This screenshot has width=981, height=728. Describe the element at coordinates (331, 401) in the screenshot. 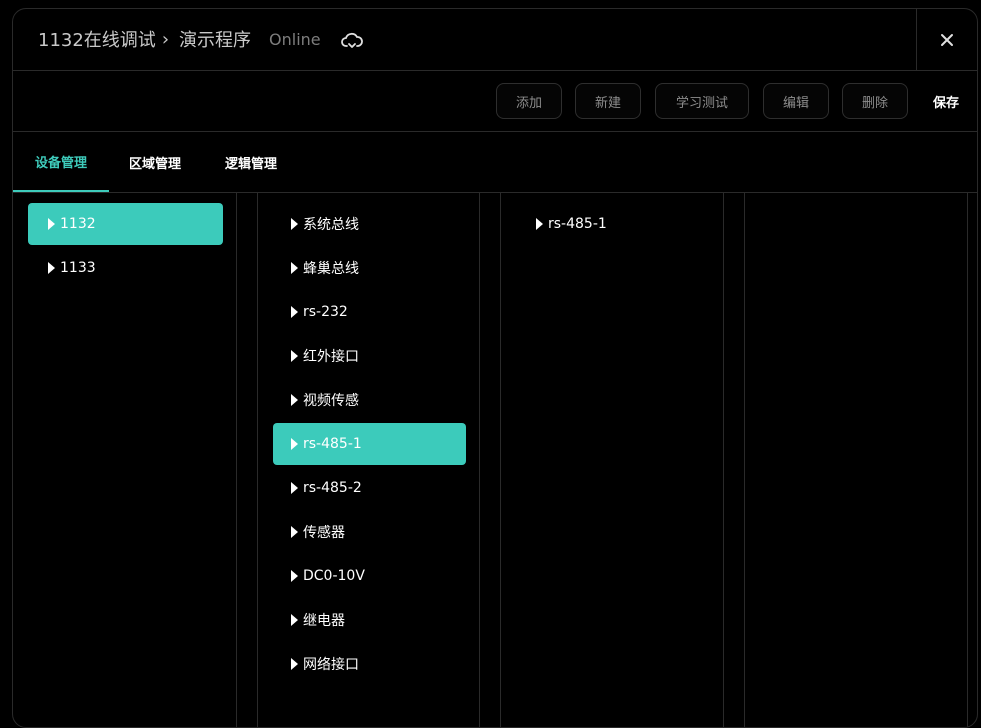

I see `bus-label: 视频传感` at that location.